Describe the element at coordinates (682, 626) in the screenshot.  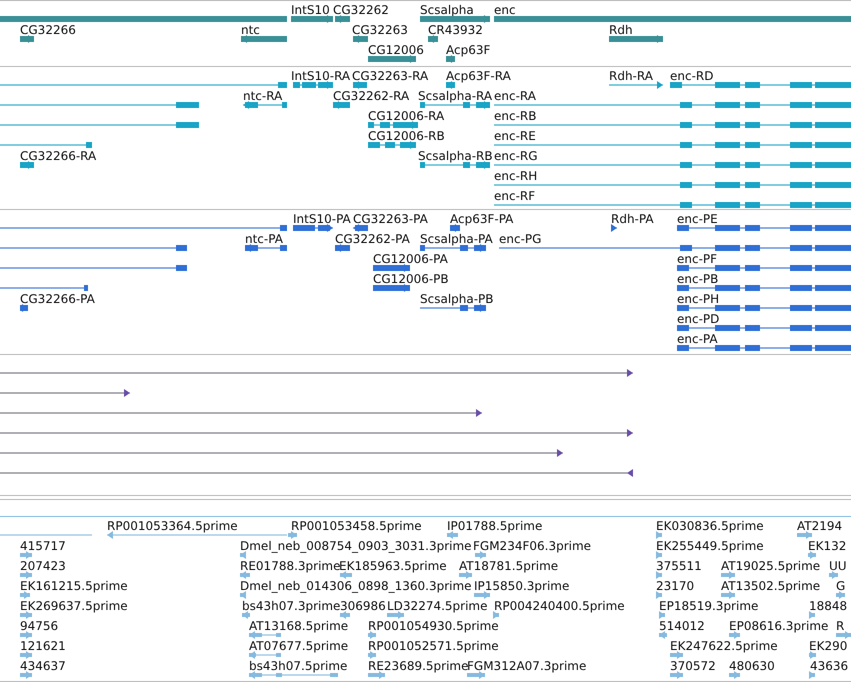
I see `feature-label: 514012` at that location.